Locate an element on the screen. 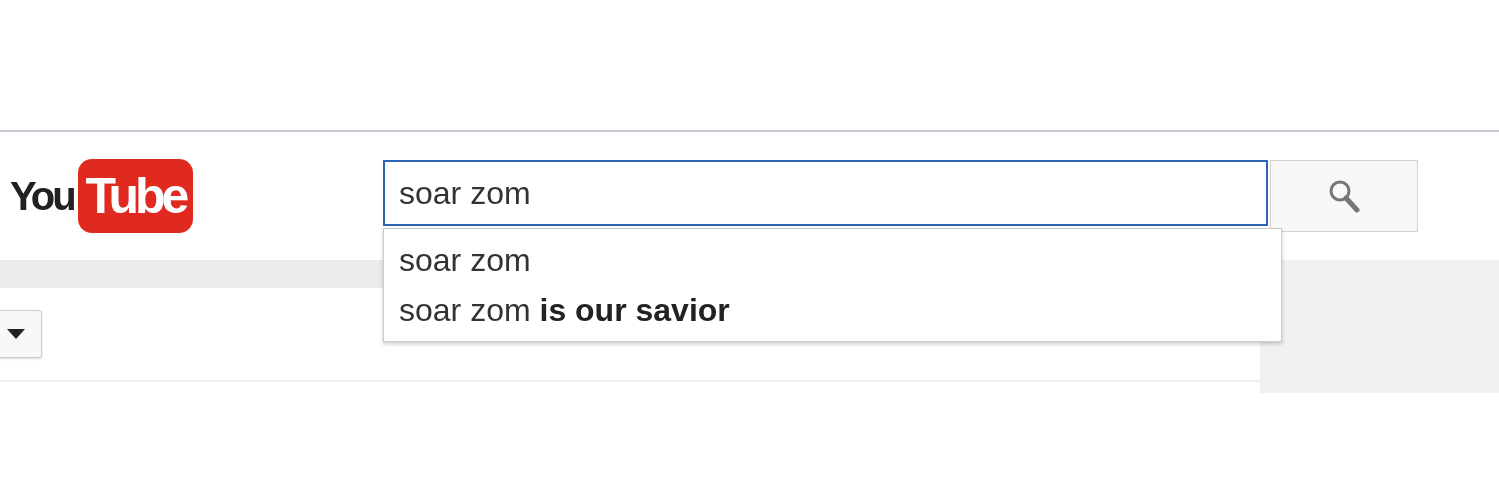 This screenshot has height=499, width=1499. search-icon is located at coordinates (1344, 196).